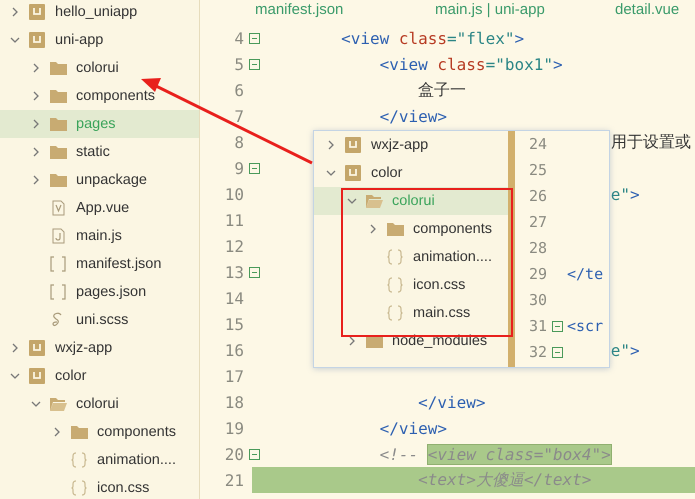 The image size is (695, 499). What do you see at coordinates (537, 170) in the screenshot?
I see `line-number: 25` at bounding box center [537, 170].